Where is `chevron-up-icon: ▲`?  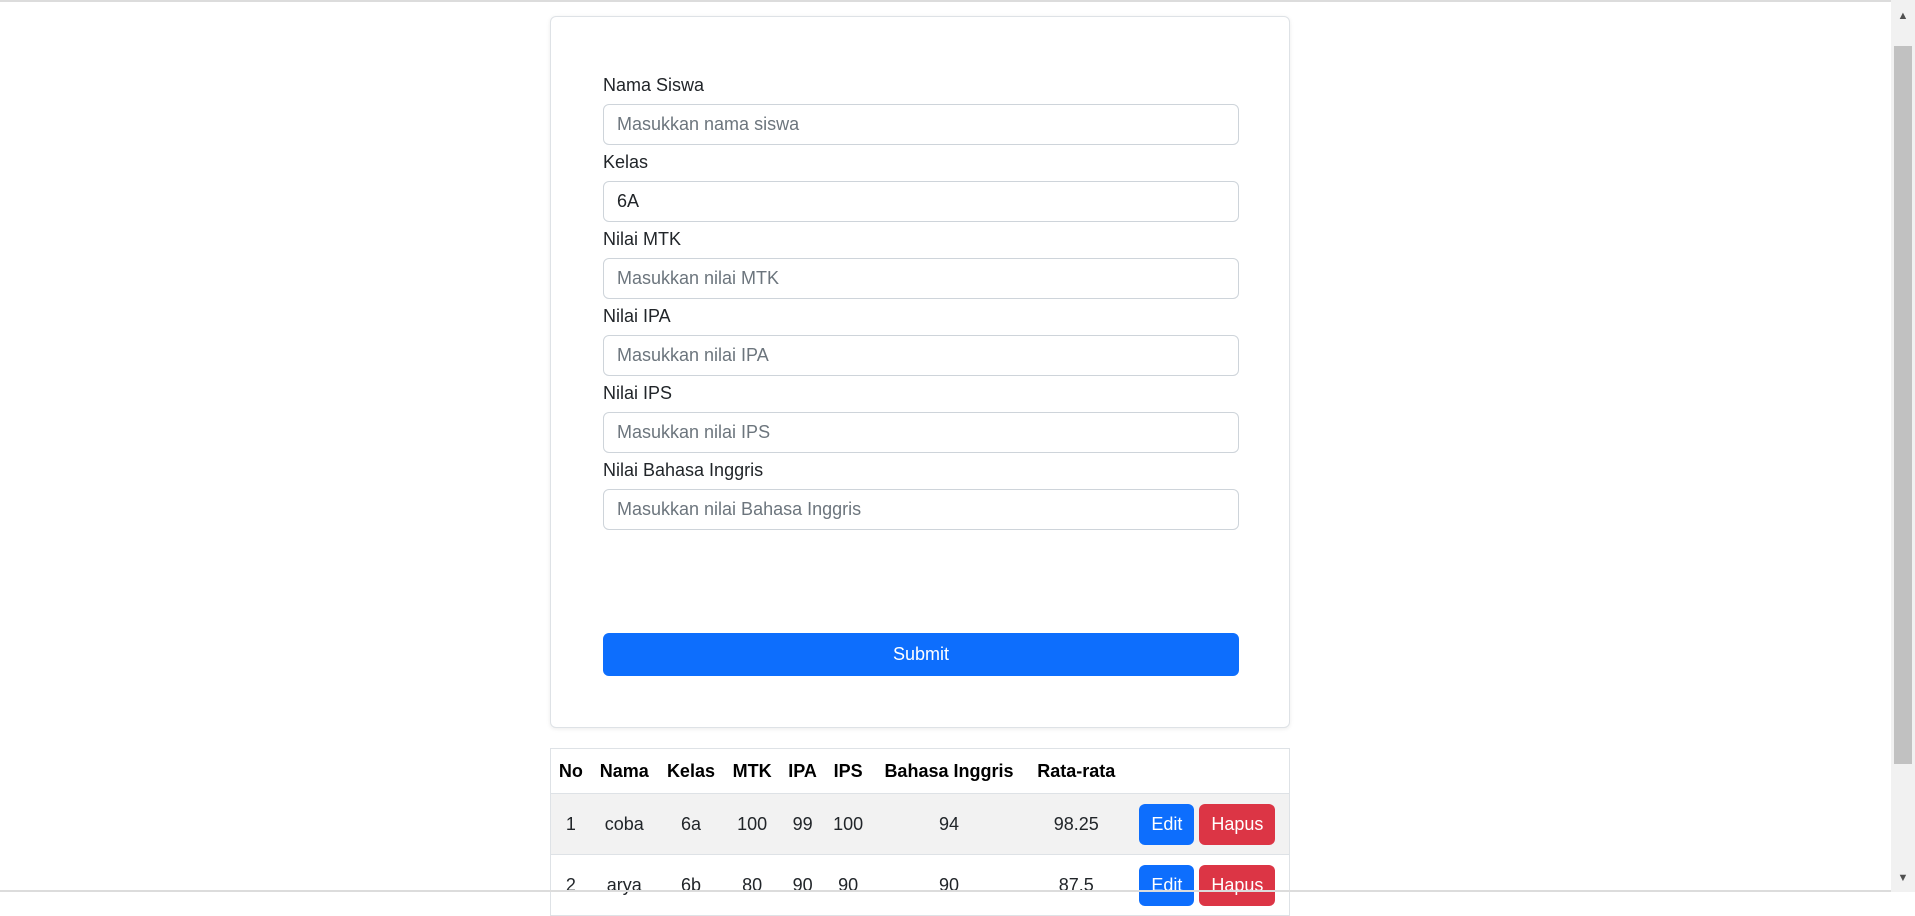 chevron-up-icon: ▲ is located at coordinates (1903, 16).